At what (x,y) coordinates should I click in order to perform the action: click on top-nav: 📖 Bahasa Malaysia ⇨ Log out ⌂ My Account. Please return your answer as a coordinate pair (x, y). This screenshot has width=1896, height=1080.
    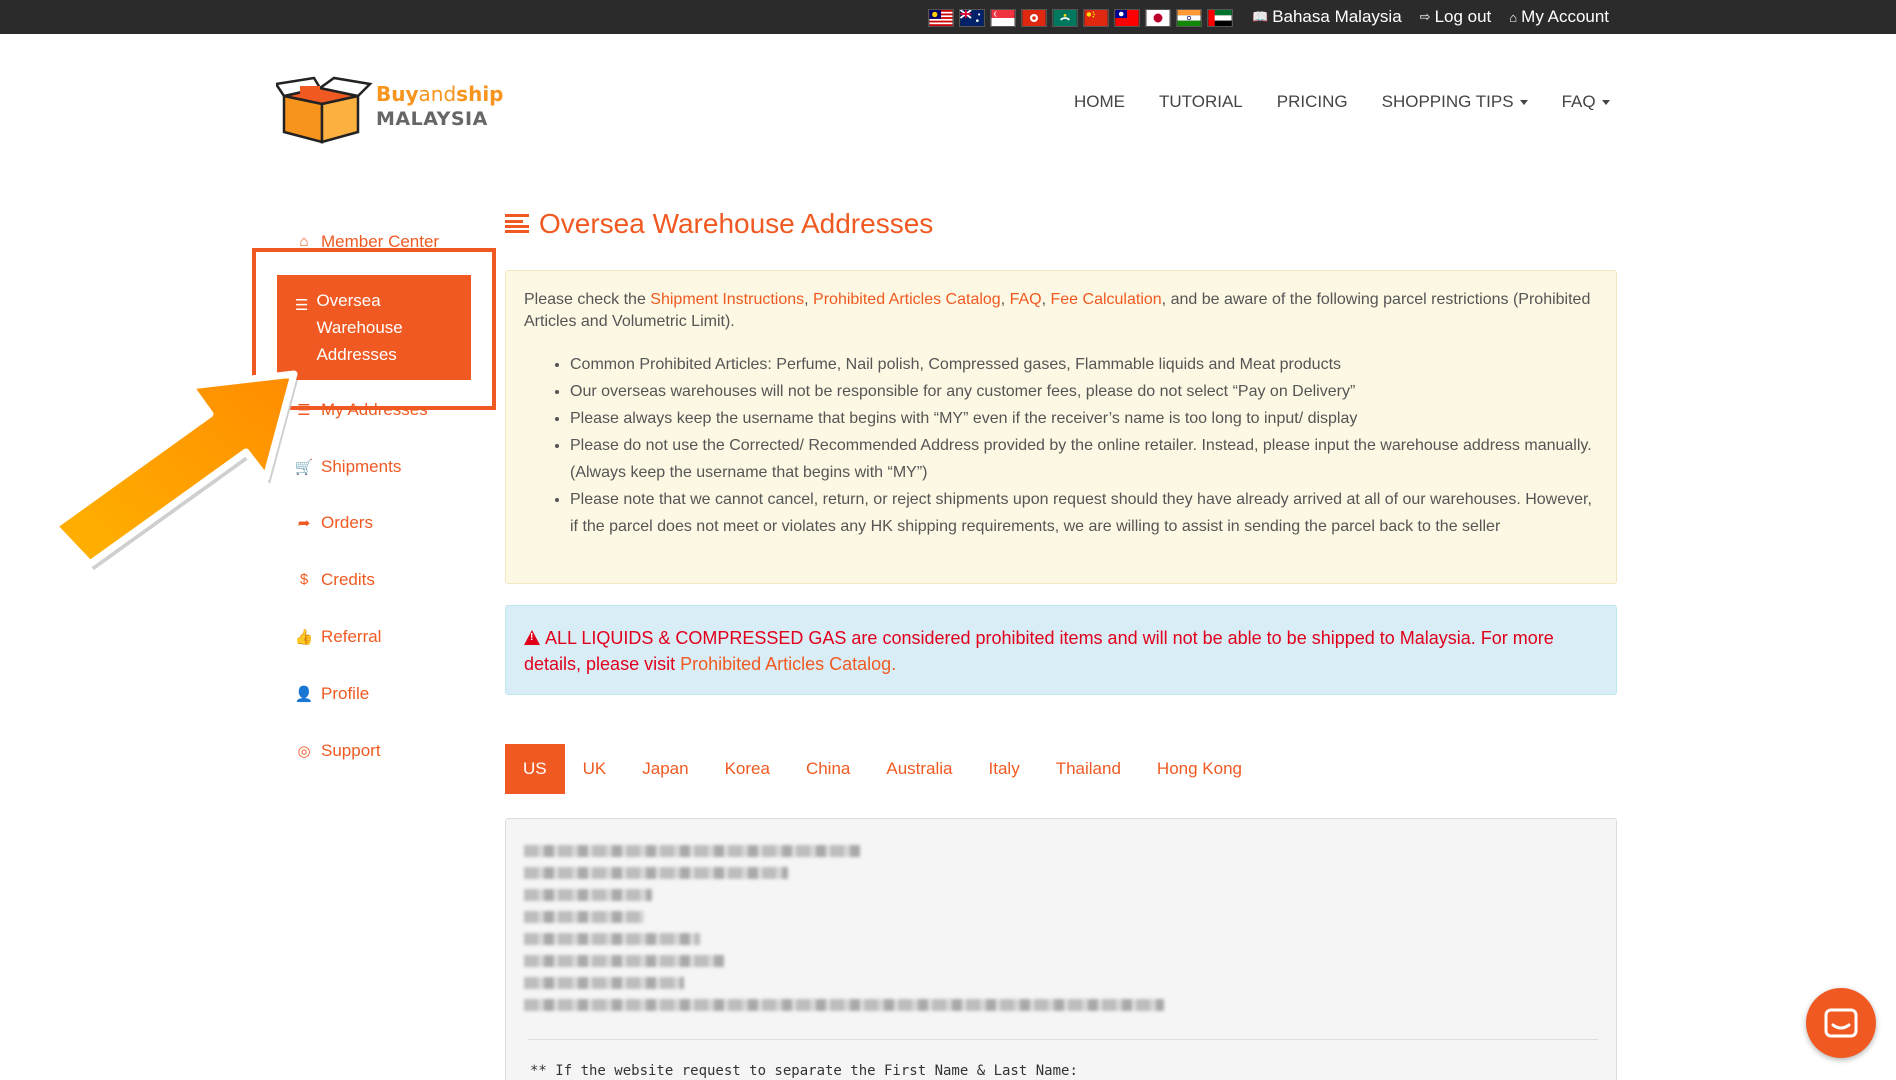
    Looking at the image, I should click on (1430, 17).